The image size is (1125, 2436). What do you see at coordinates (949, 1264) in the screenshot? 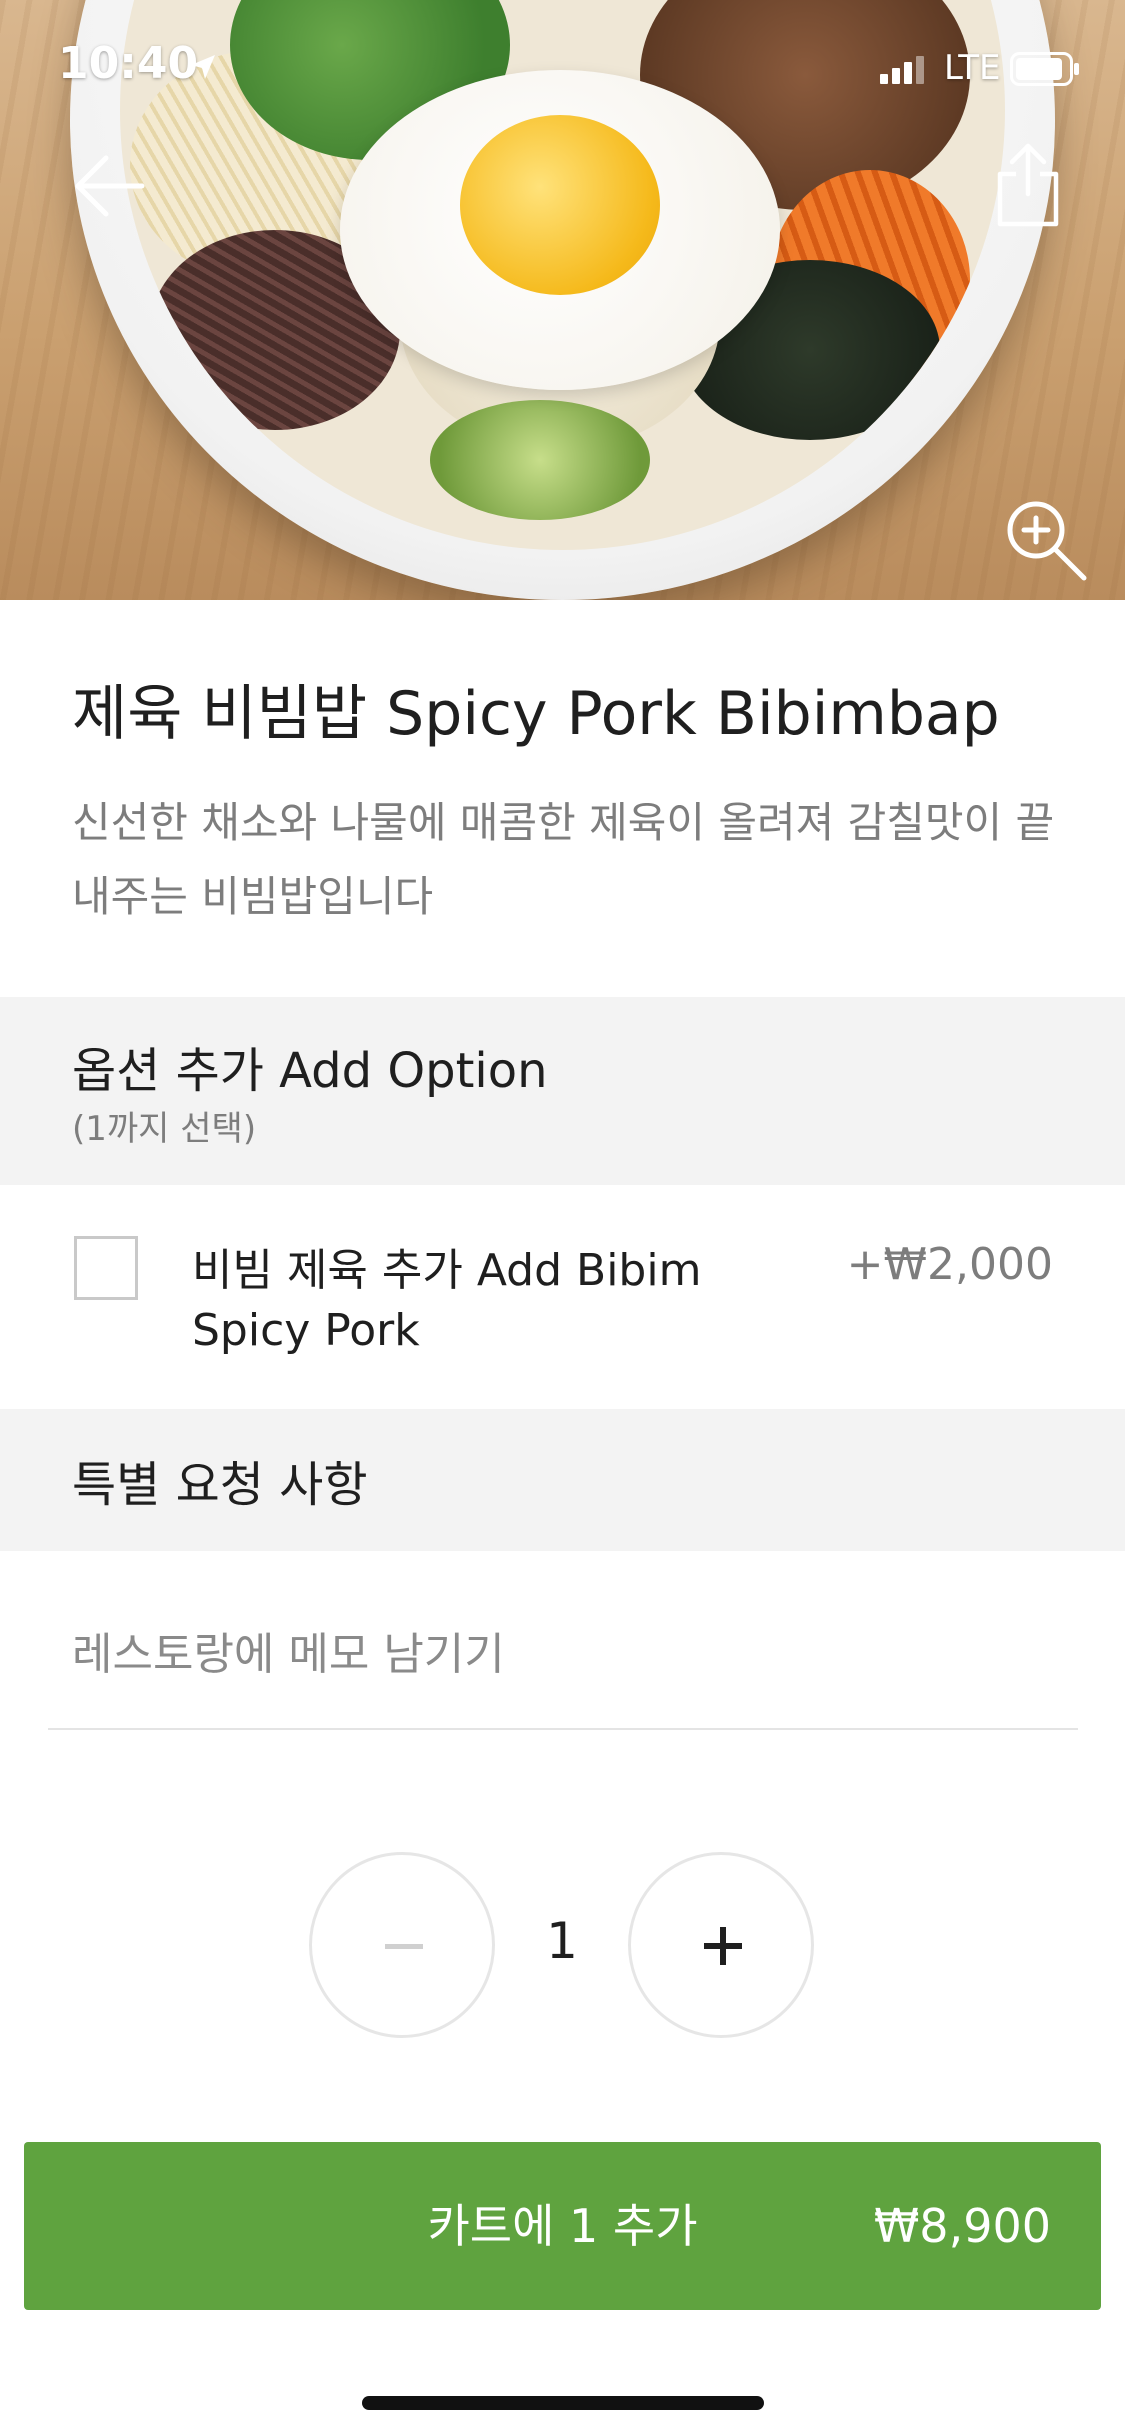
I see `option-price: +₩2,000` at bounding box center [949, 1264].